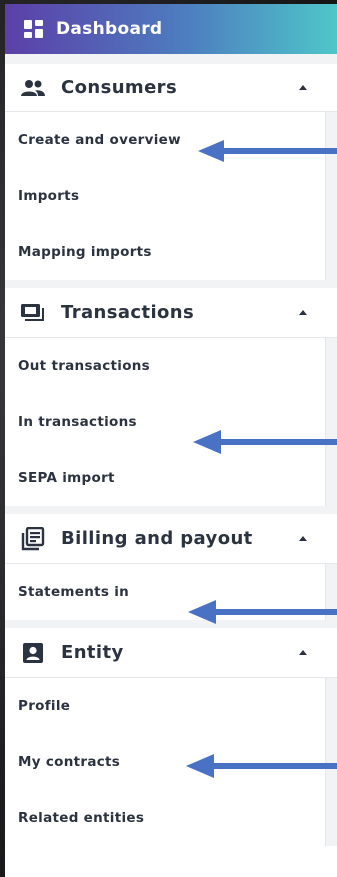  I want to click on section-billing-and-payout: Billing and payout, so click(171, 535).